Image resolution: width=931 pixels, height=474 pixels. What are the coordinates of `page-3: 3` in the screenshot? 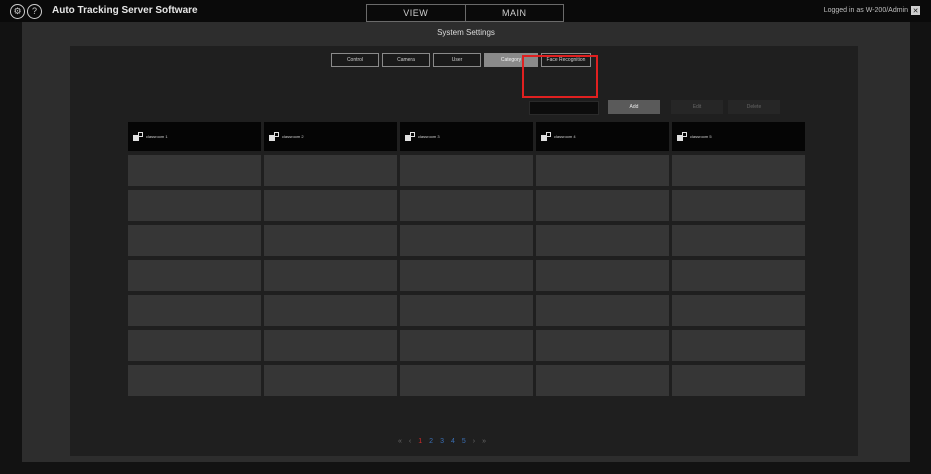 It's located at (442, 441).